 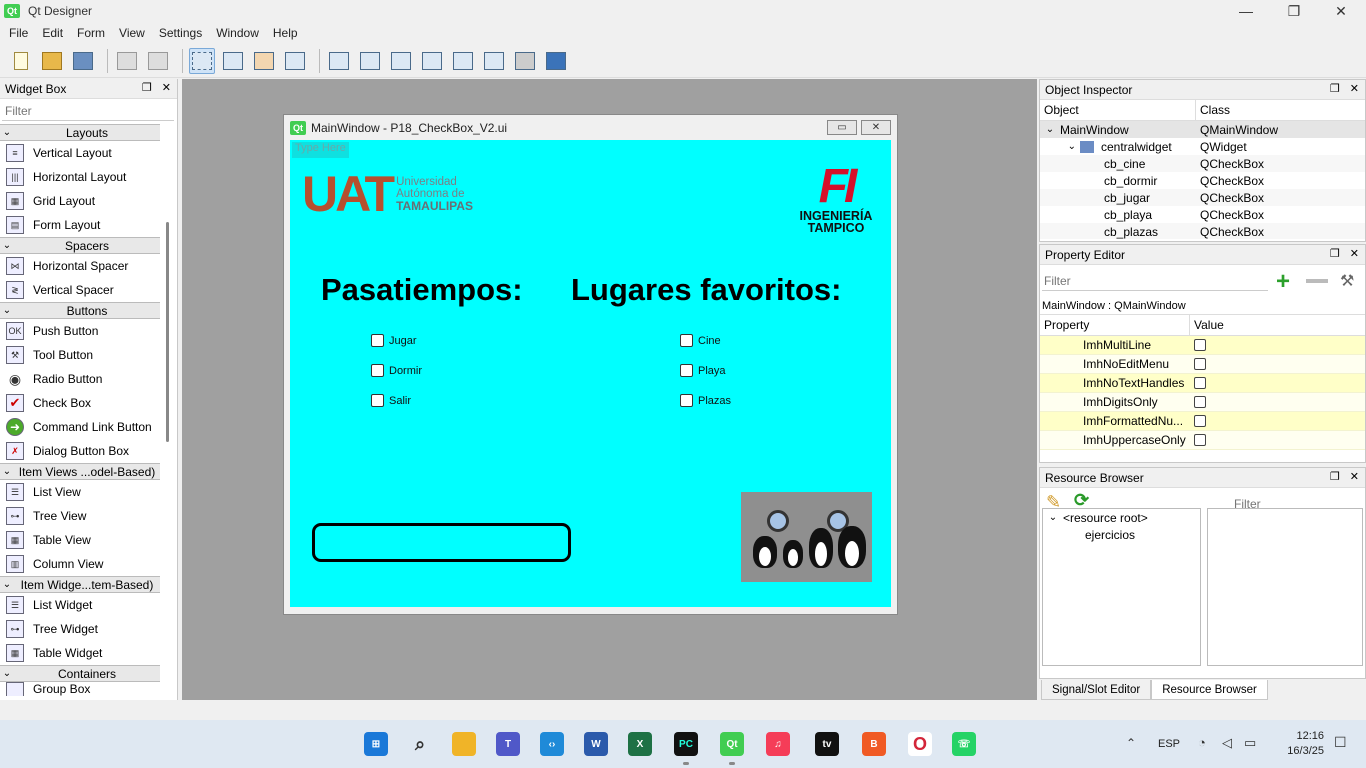 What do you see at coordinates (1121, 517) in the screenshot?
I see `tree-row: ⌄ <resource root>` at bounding box center [1121, 517].